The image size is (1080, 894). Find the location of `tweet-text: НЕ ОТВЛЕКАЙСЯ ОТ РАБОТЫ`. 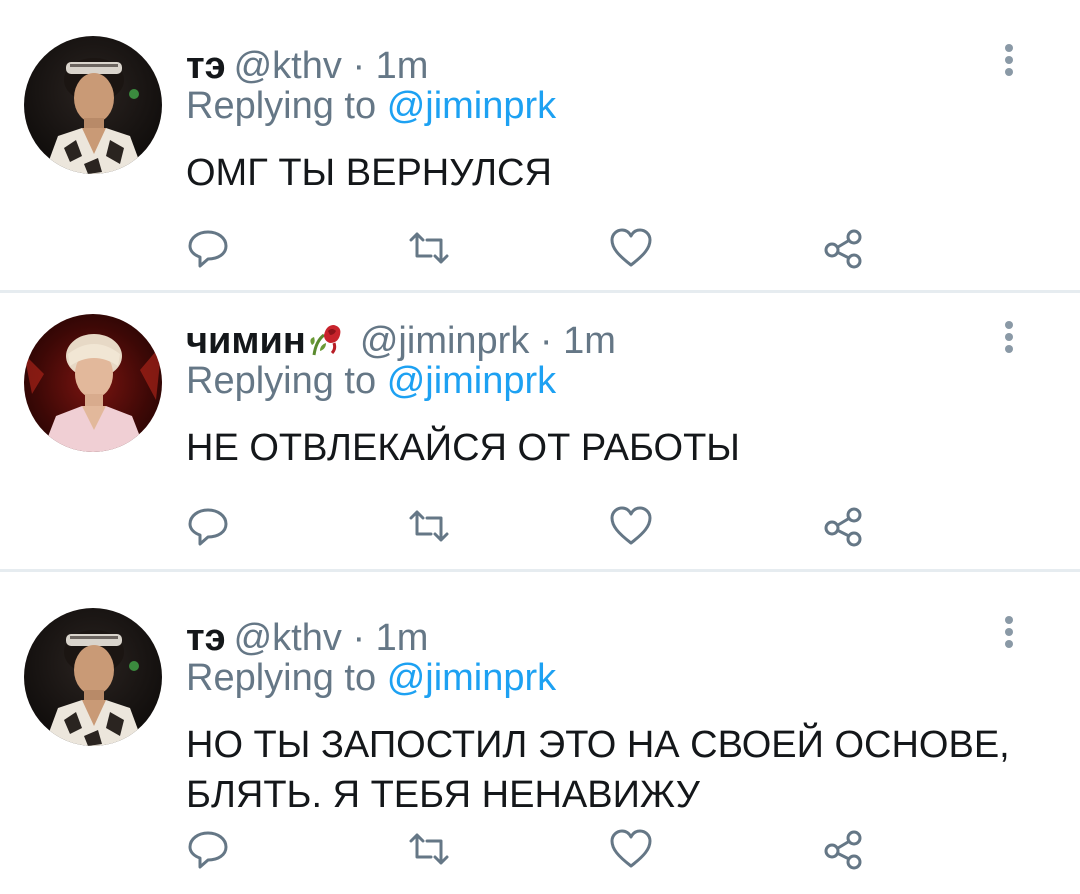

tweet-text: НЕ ОТВЛЕКАЙСЯ ОТ РАБОТЫ is located at coordinates (463, 448).